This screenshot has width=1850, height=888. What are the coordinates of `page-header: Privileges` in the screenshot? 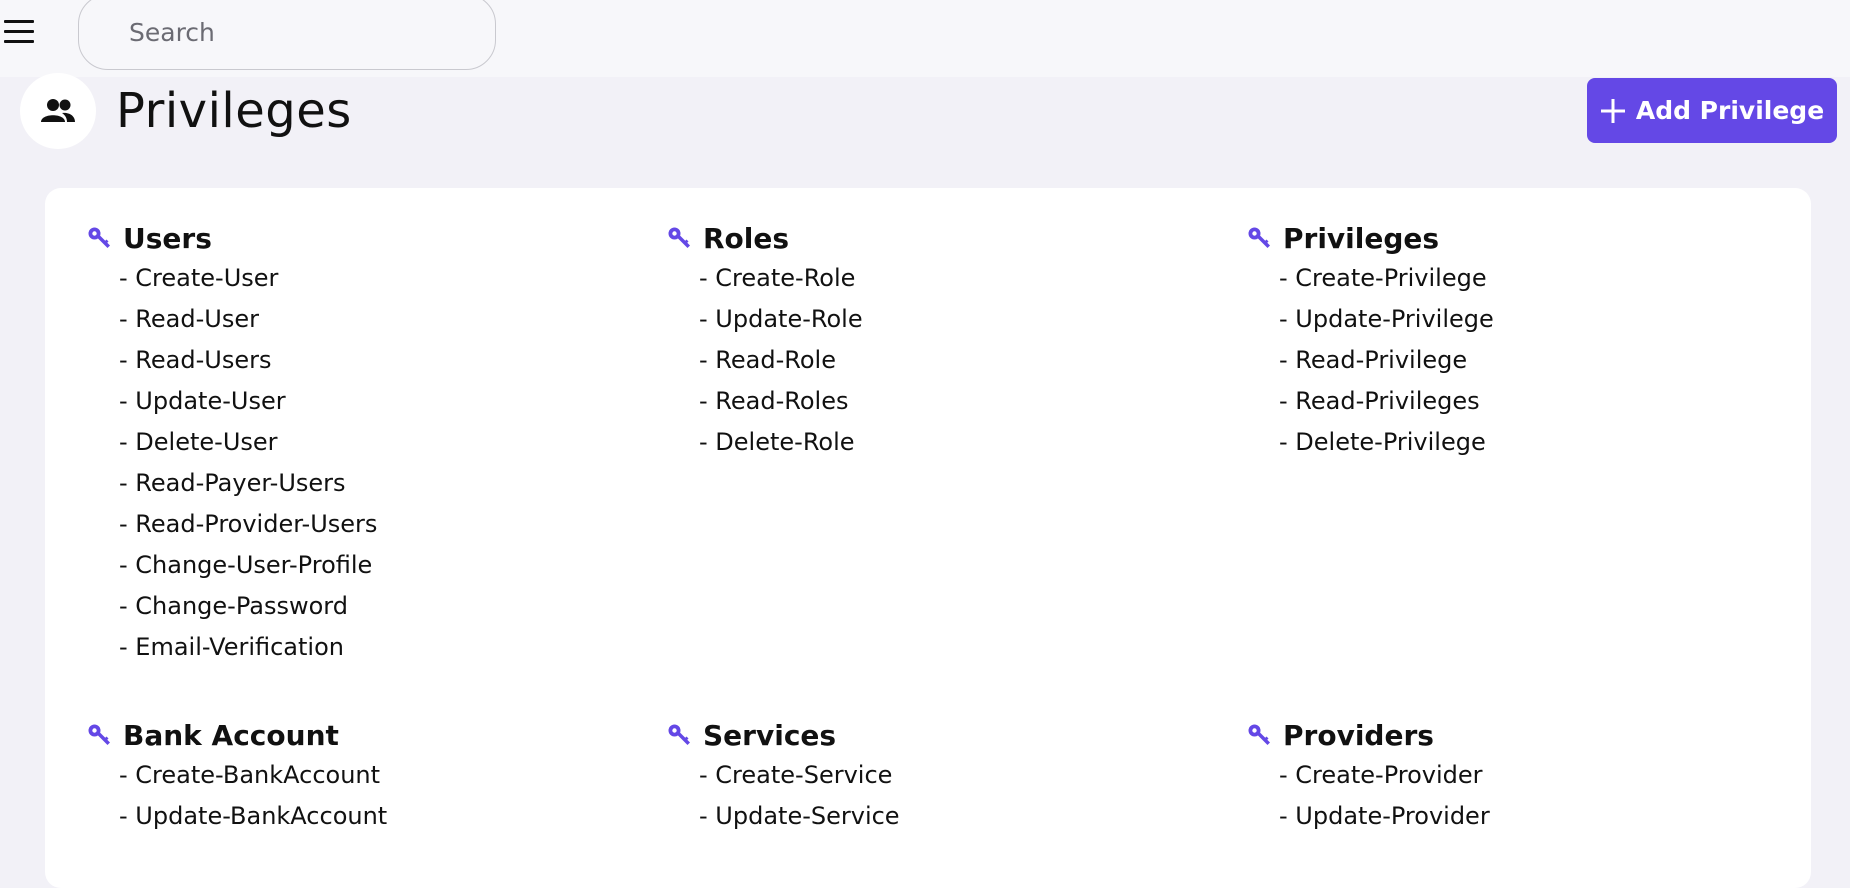 It's located at (186, 111).